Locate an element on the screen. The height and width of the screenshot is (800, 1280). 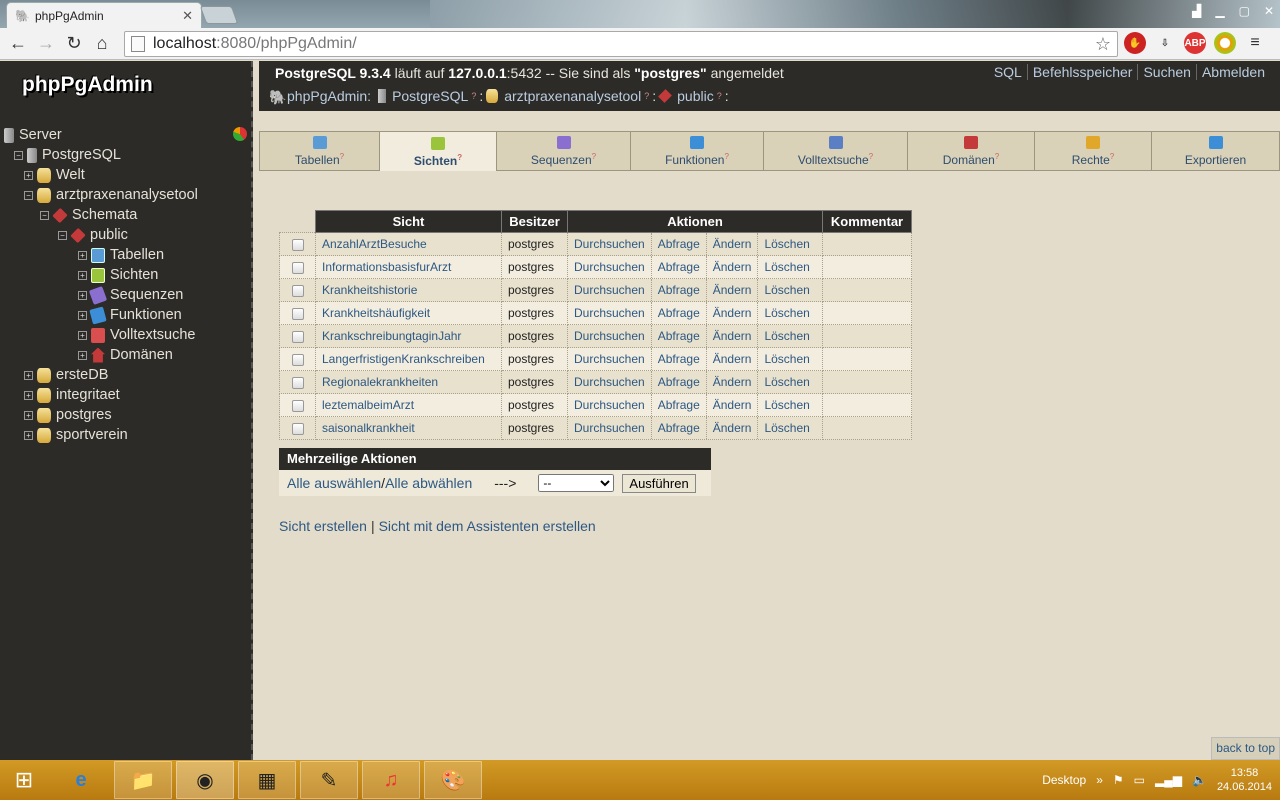
signal-icon: ▂▄▆ is located at coordinates (1168, 780).